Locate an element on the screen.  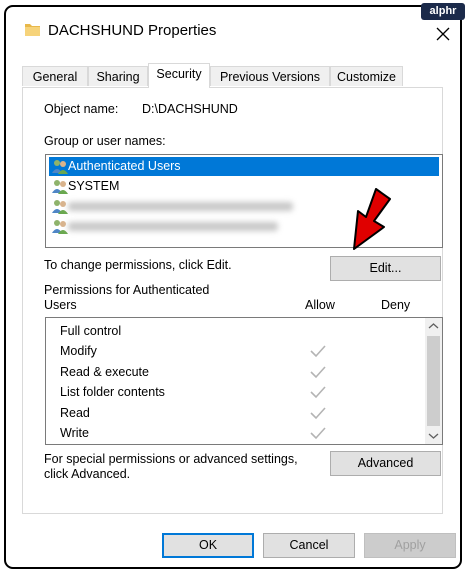
permission-row-read-execute: Read & execute is located at coordinates (104, 372).